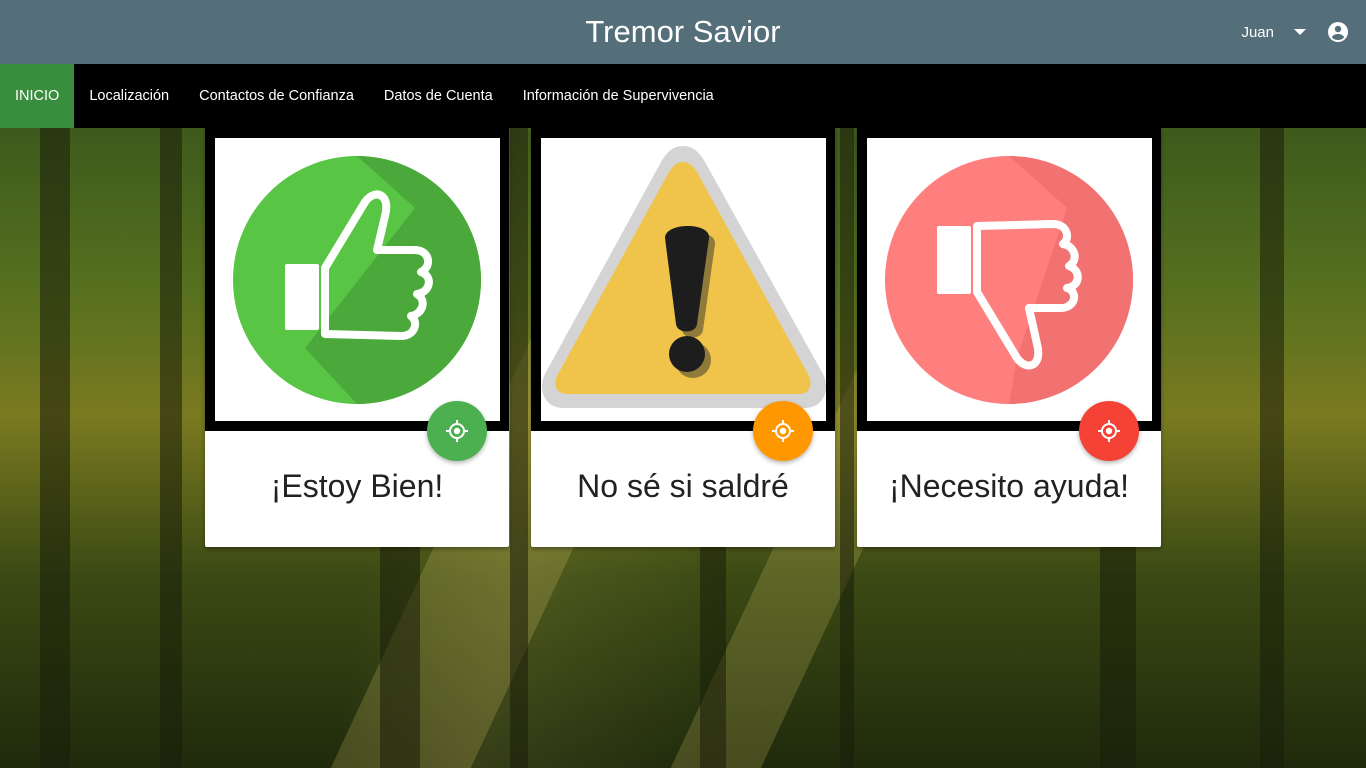 This screenshot has height=768, width=1366. Describe the element at coordinates (683, 277) in the screenshot. I see `warning-icon` at that location.